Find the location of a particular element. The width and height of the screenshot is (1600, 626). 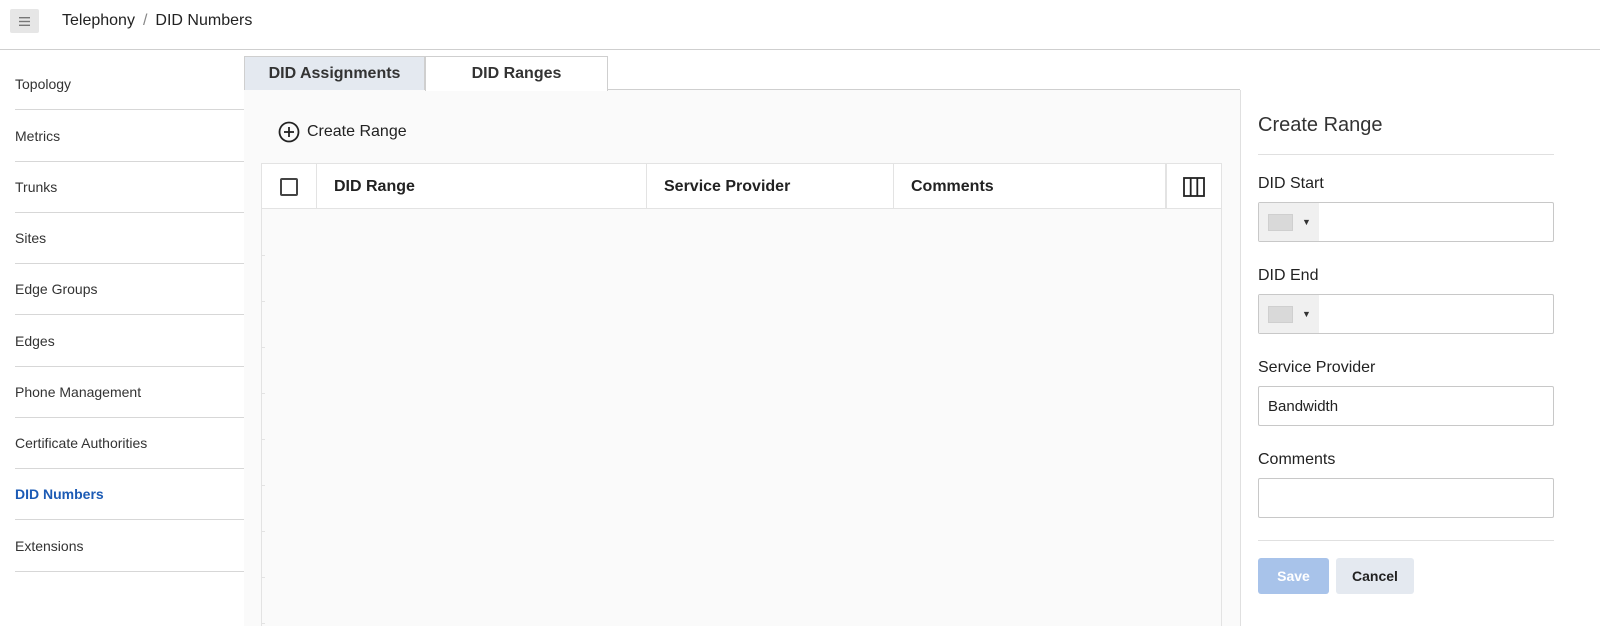

sidebar-item-edges: Edges is located at coordinates (129, 341).